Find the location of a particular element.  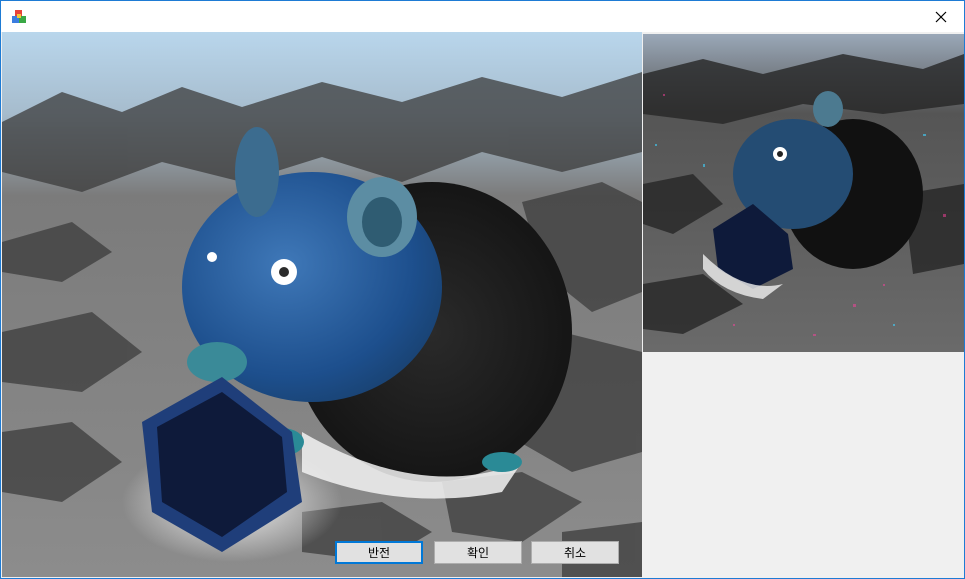

app-icon is located at coordinates (19, 16).